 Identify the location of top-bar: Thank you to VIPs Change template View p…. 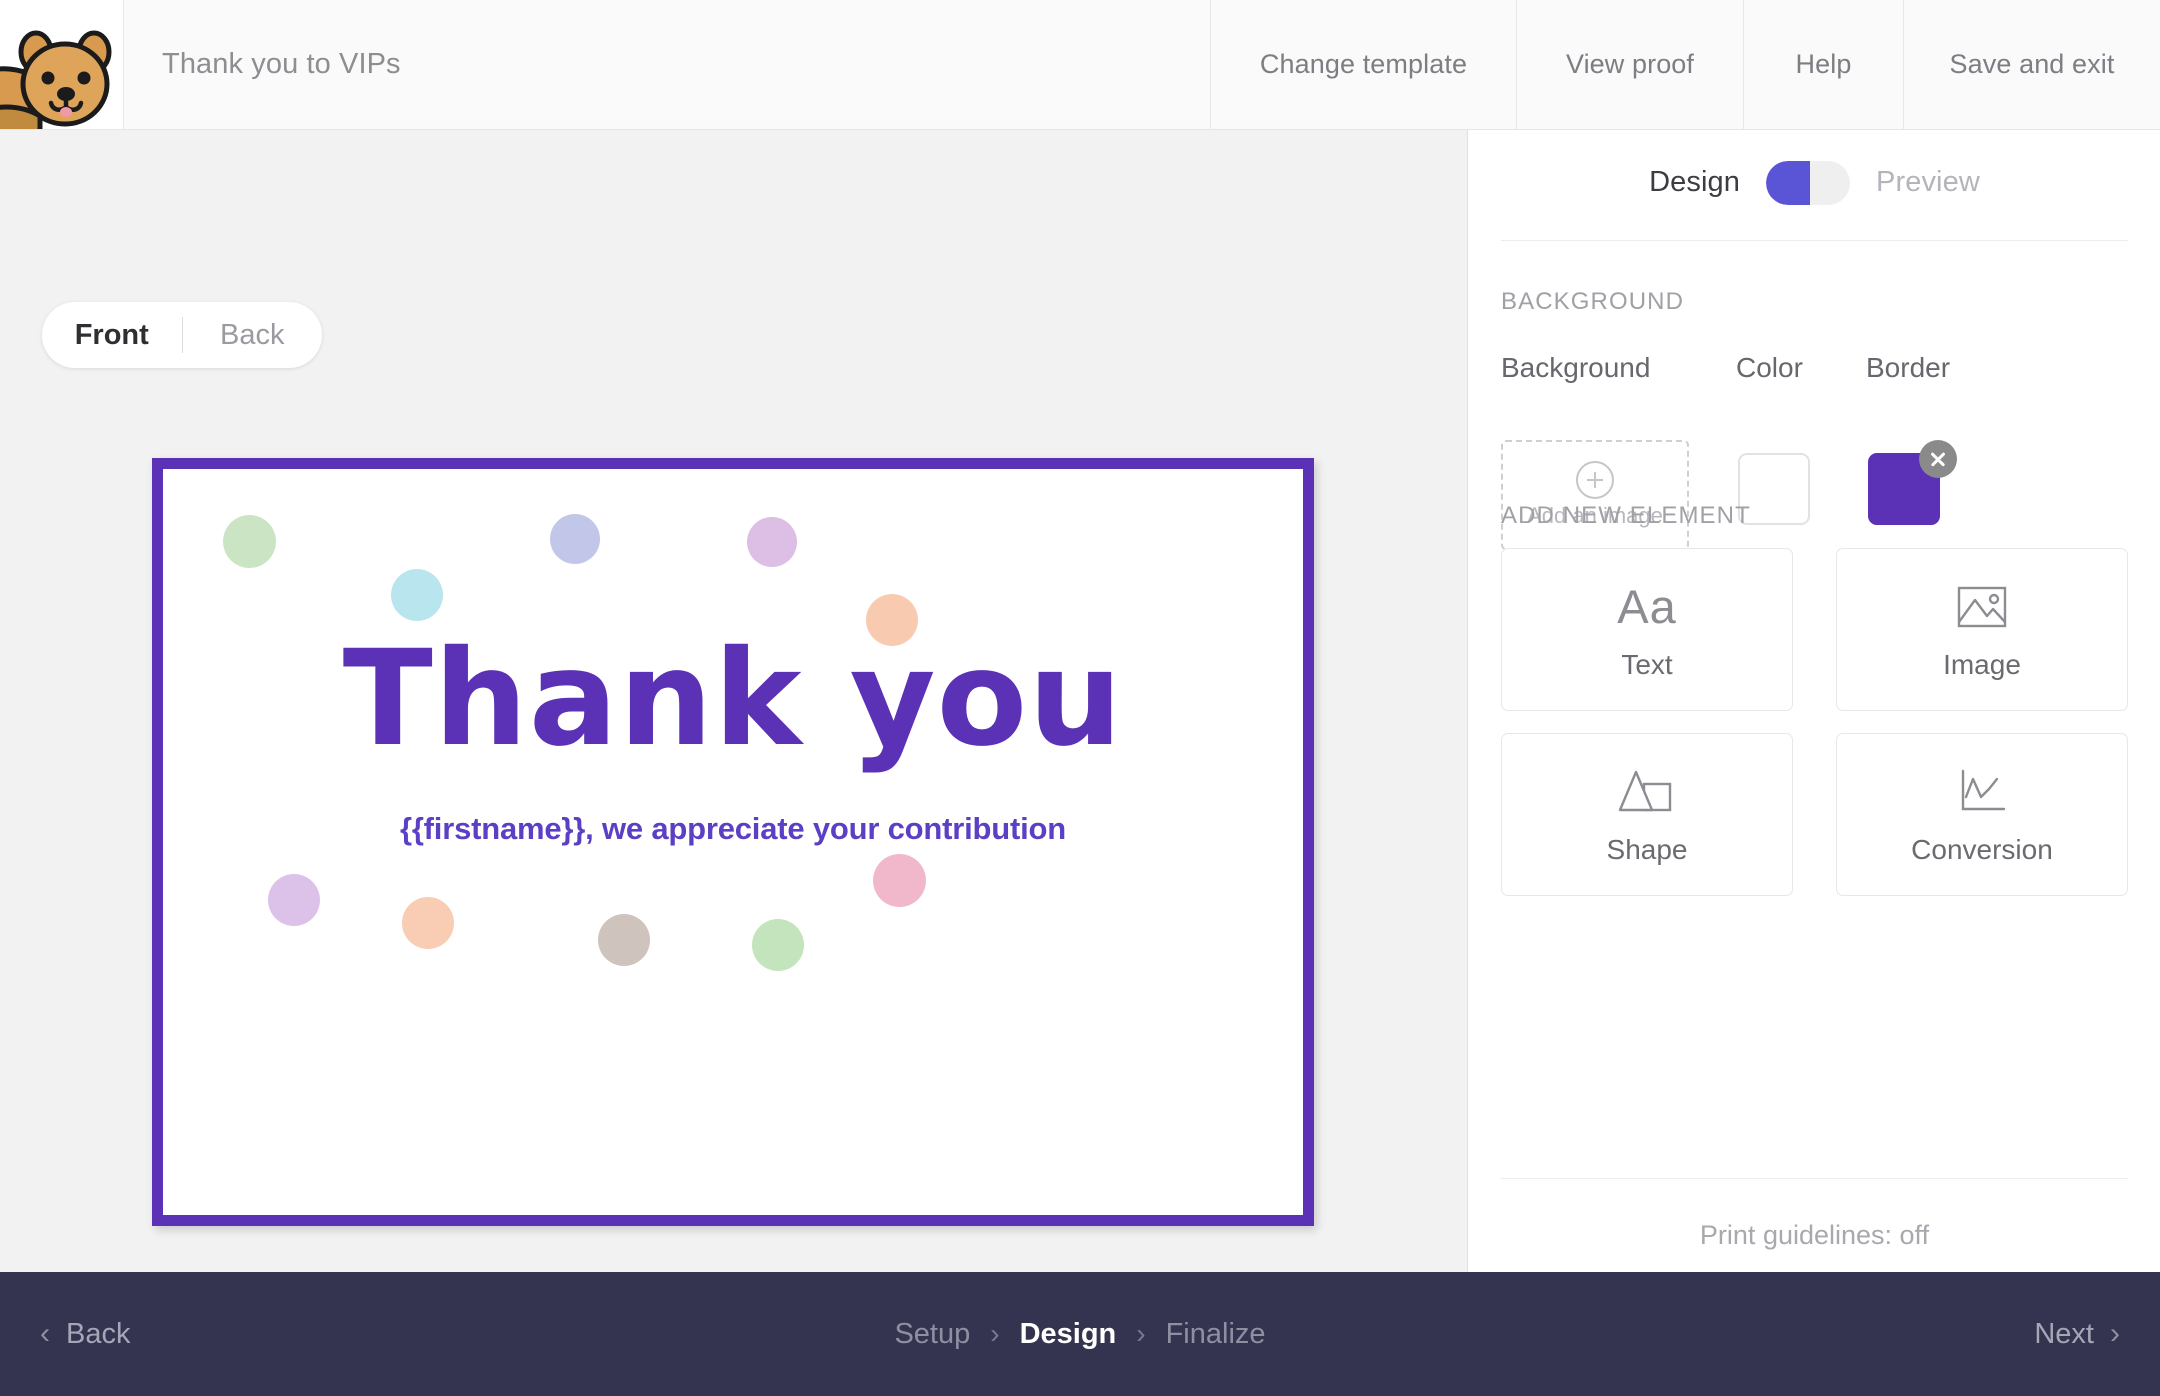
(1080, 65).